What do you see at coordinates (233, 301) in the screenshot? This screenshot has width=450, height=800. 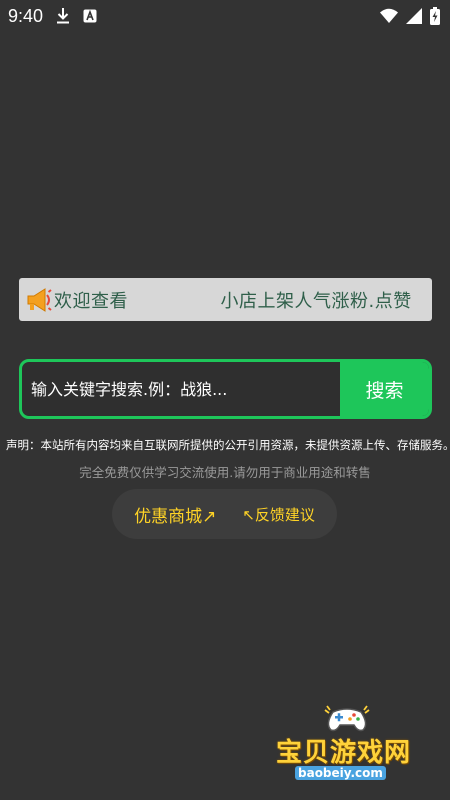 I see `notice-text: 欢迎查看 小店上架人气涨粉.点赞` at bounding box center [233, 301].